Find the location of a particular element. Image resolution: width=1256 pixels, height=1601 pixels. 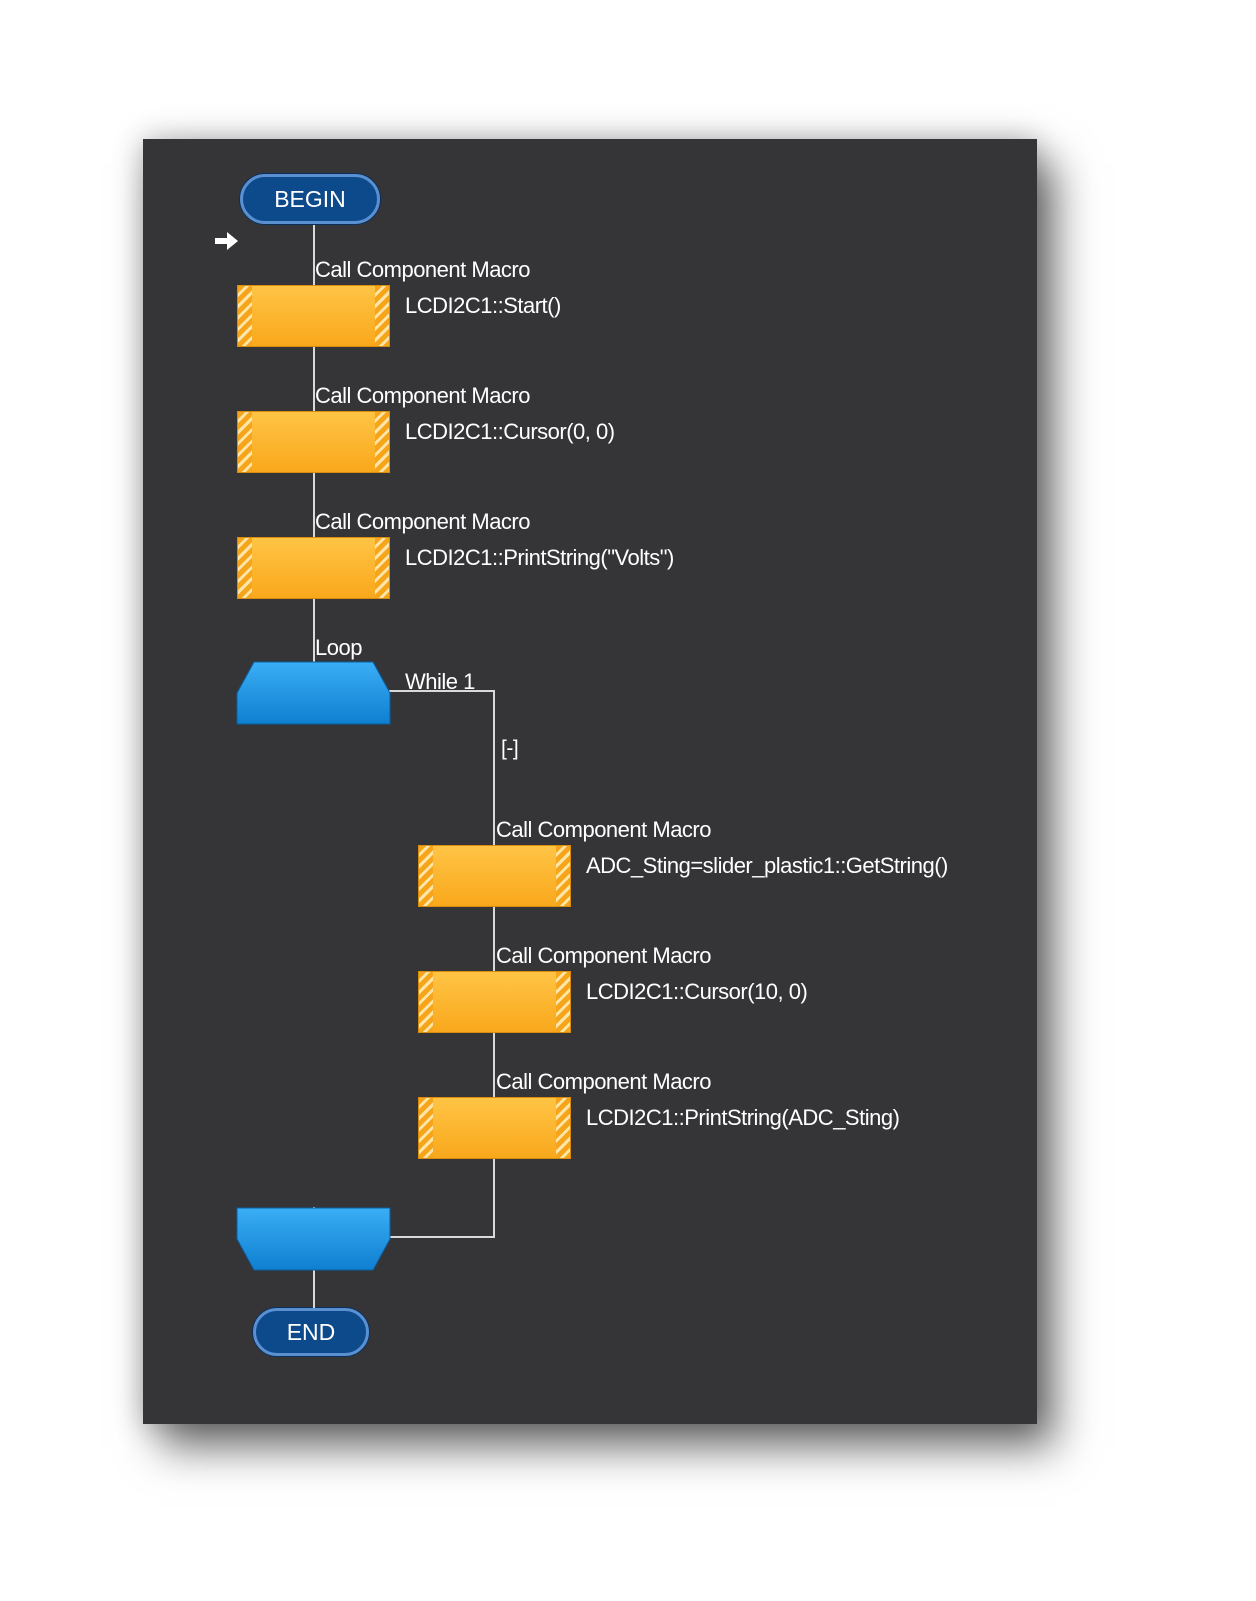

loop-block-1-expression: ADC_Sting=slider_plastic1::GetString() is located at coordinates (767, 865).